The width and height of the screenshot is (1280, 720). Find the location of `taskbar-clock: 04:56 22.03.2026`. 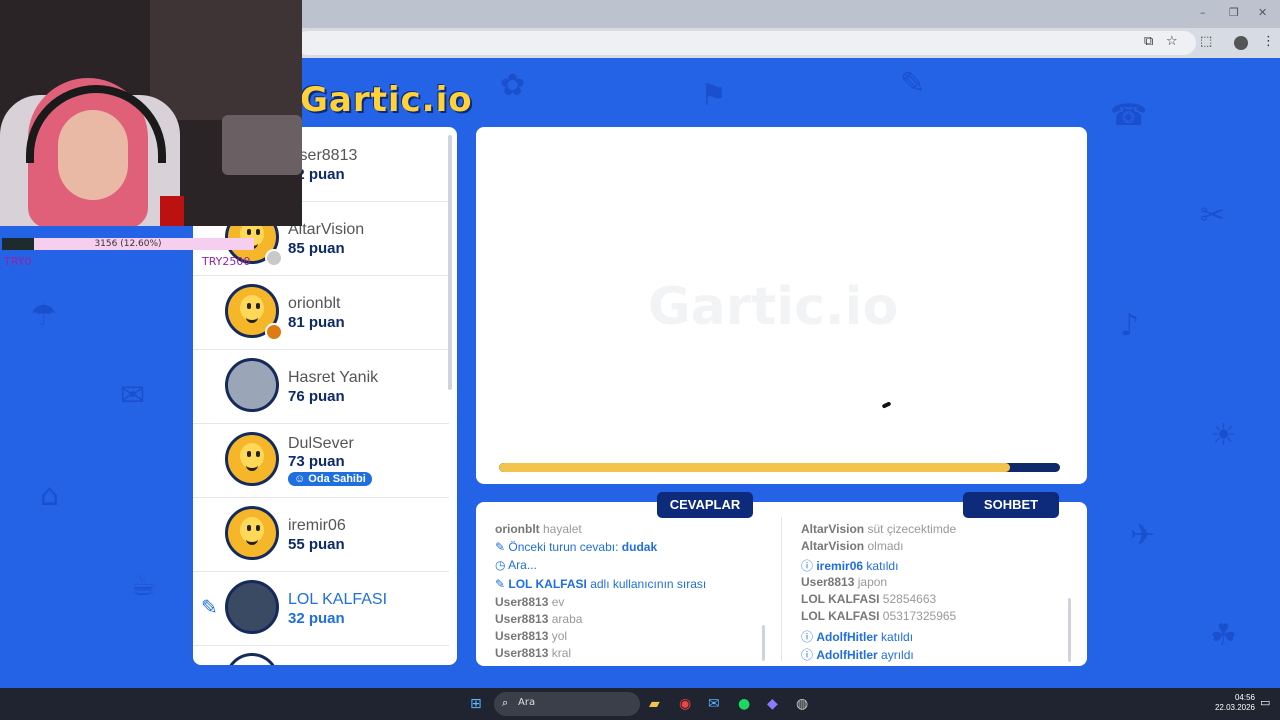

taskbar-clock: 04:56 22.03.2026 is located at coordinates (1230, 703).